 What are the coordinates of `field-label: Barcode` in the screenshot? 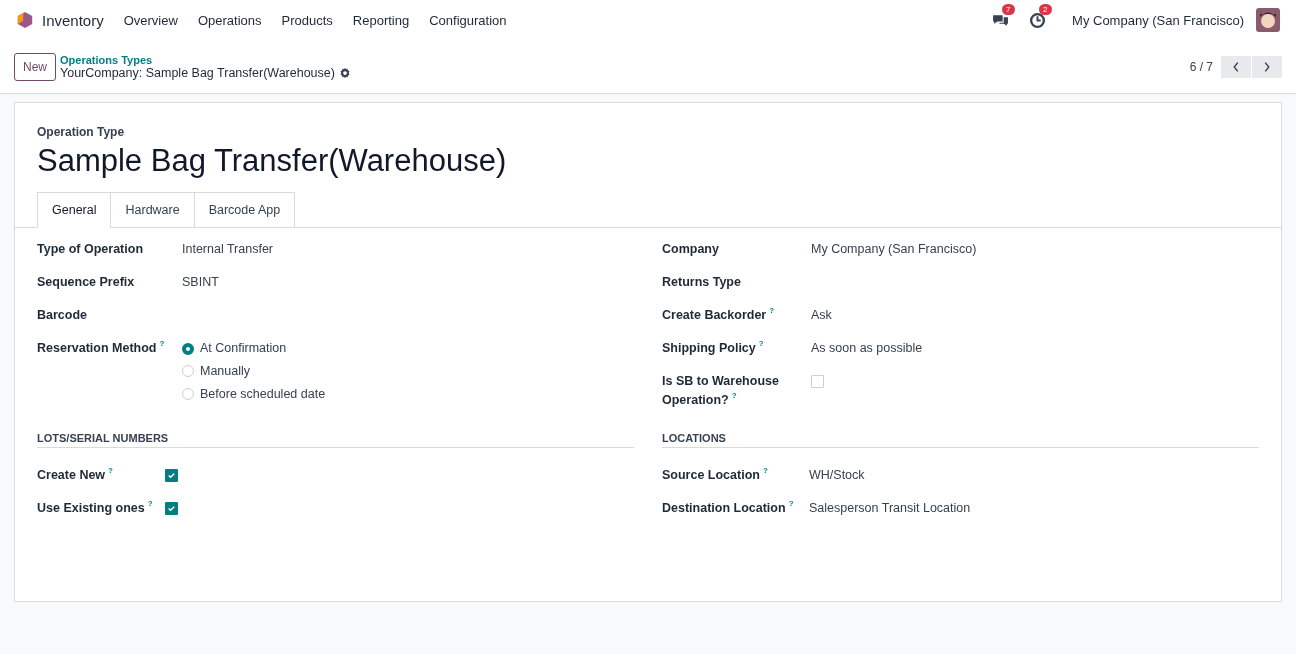 It's located at (62, 315).